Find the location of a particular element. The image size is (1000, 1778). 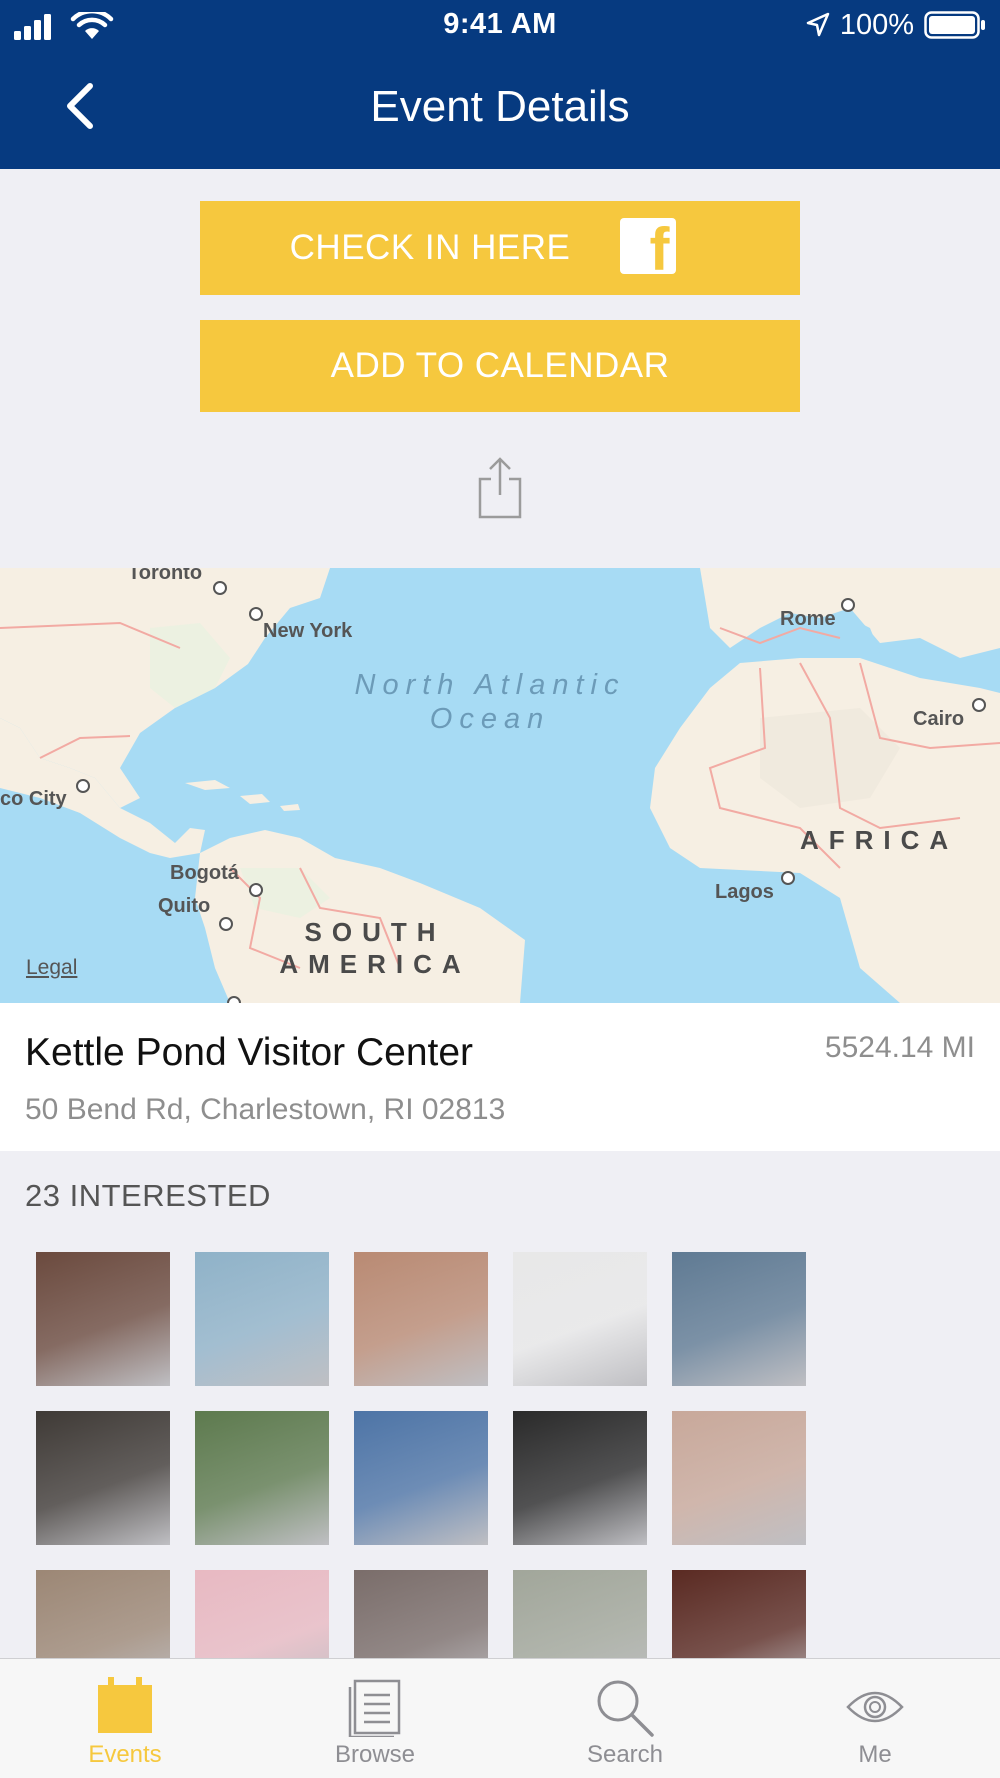

tab-events-label: Events is located at coordinates (125, 1754).